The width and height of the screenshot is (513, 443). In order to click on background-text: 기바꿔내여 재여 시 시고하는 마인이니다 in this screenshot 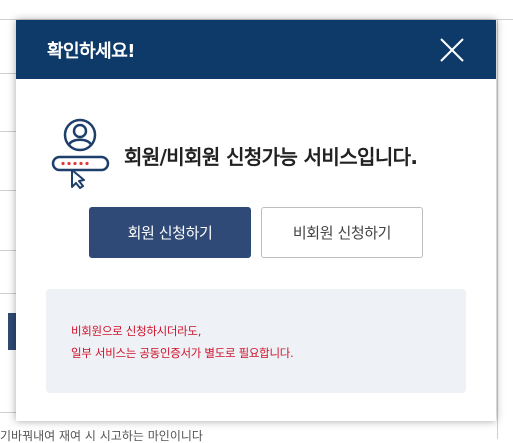, I will do `click(101, 436)`.